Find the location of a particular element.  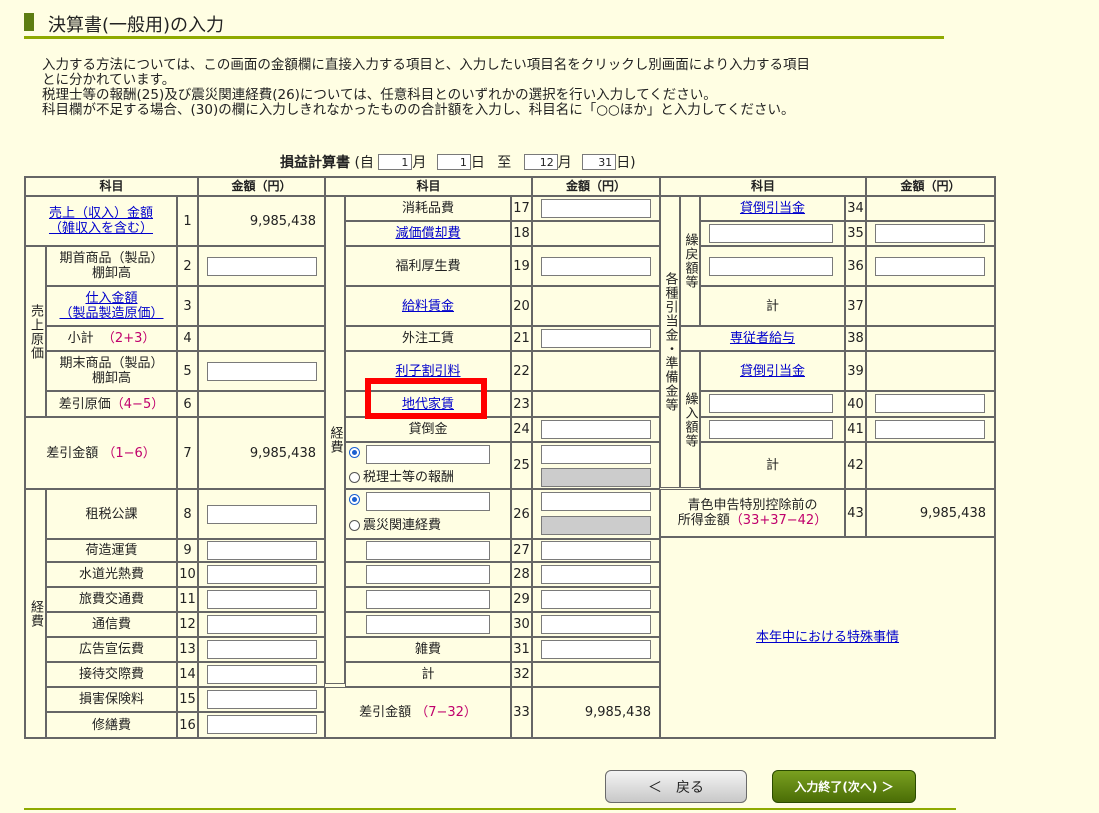

insurance-input is located at coordinates (262, 699).